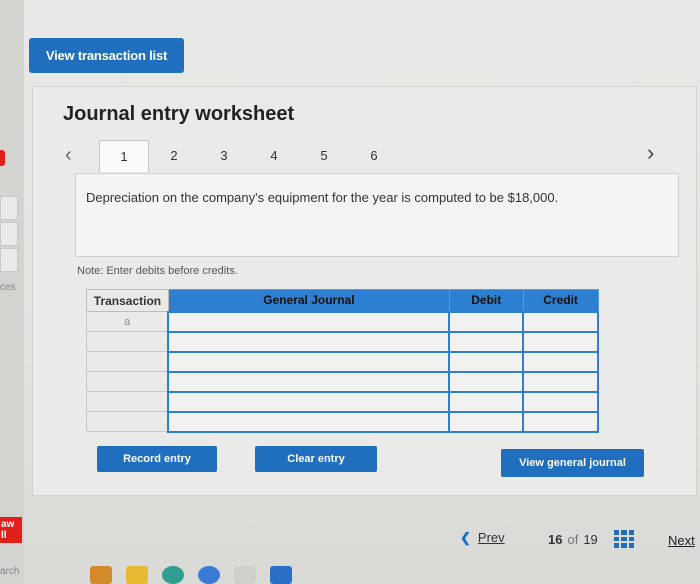 This screenshot has width=700, height=584. What do you see at coordinates (650, 153) in the screenshot?
I see `chevron-right-icon: ›` at bounding box center [650, 153].